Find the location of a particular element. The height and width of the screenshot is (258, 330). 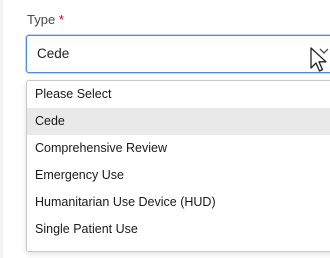

select-current-value: Cede is located at coordinates (53, 53).